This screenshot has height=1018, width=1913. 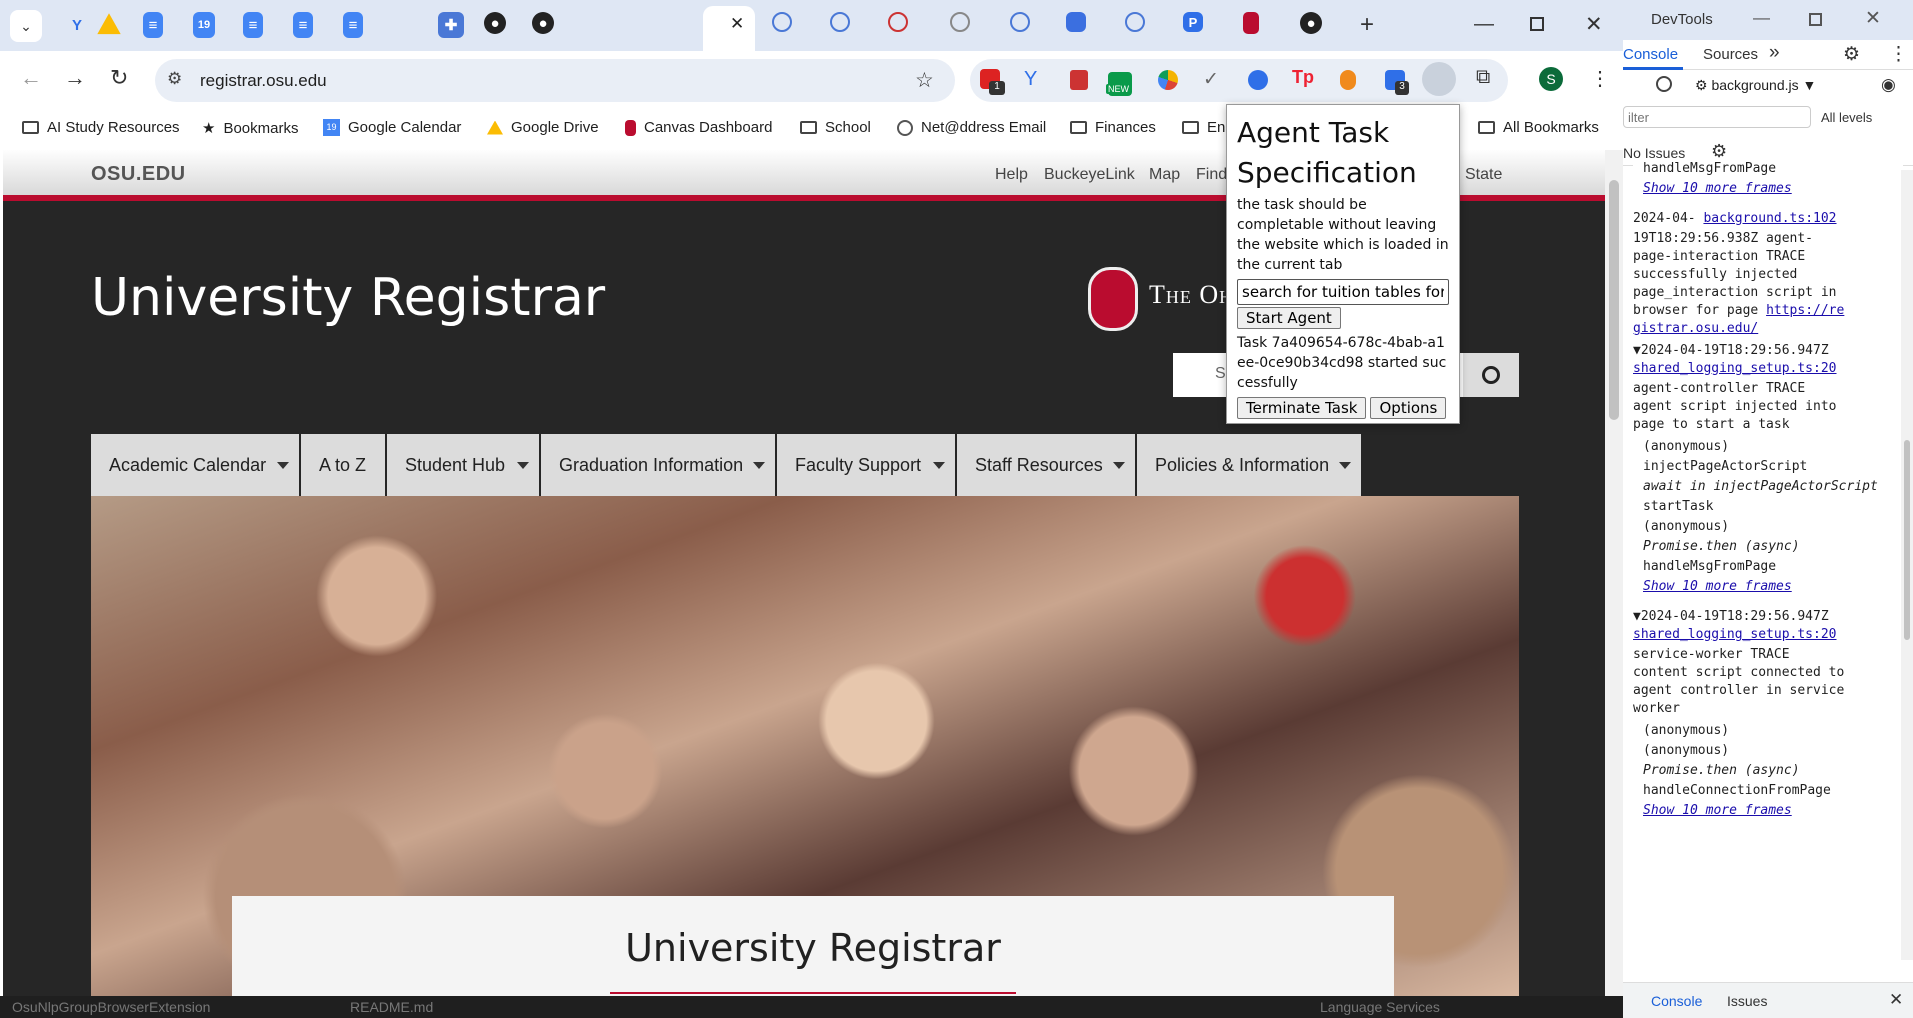 I want to click on drawer-tab-issues: Issues, so click(x=1747, y=1001).